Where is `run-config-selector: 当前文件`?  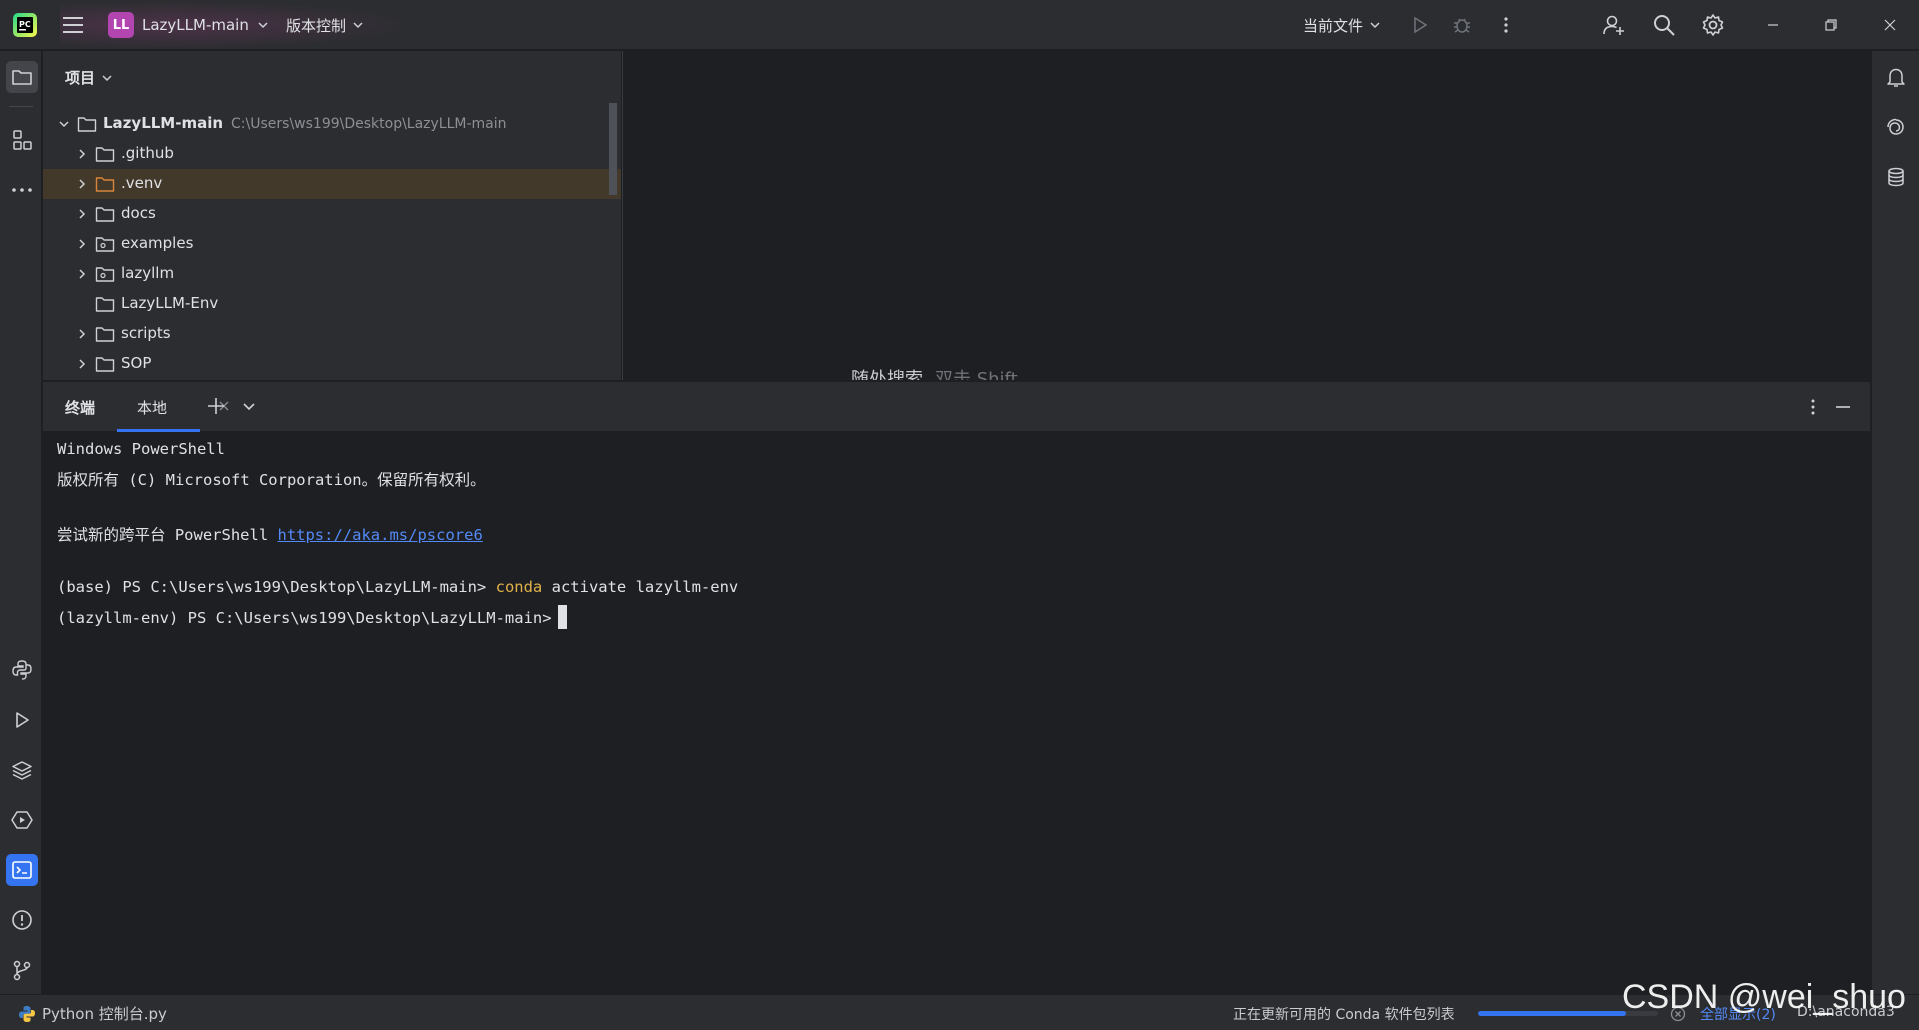 run-config-selector: 当前文件 is located at coordinates (1342, 25).